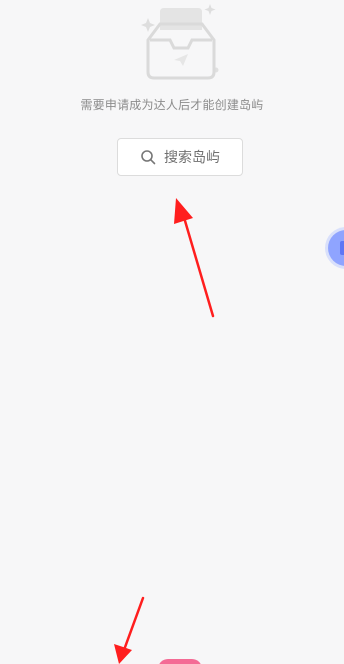 The image size is (344, 664). Describe the element at coordinates (180, 42) in the screenshot. I see `empty-box-icon` at that location.